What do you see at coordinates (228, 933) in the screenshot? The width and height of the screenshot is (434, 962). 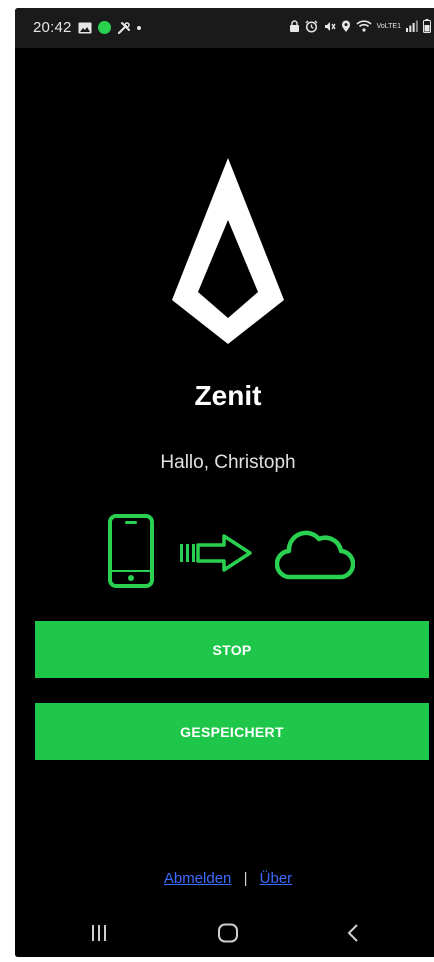 I see `home-icon` at bounding box center [228, 933].